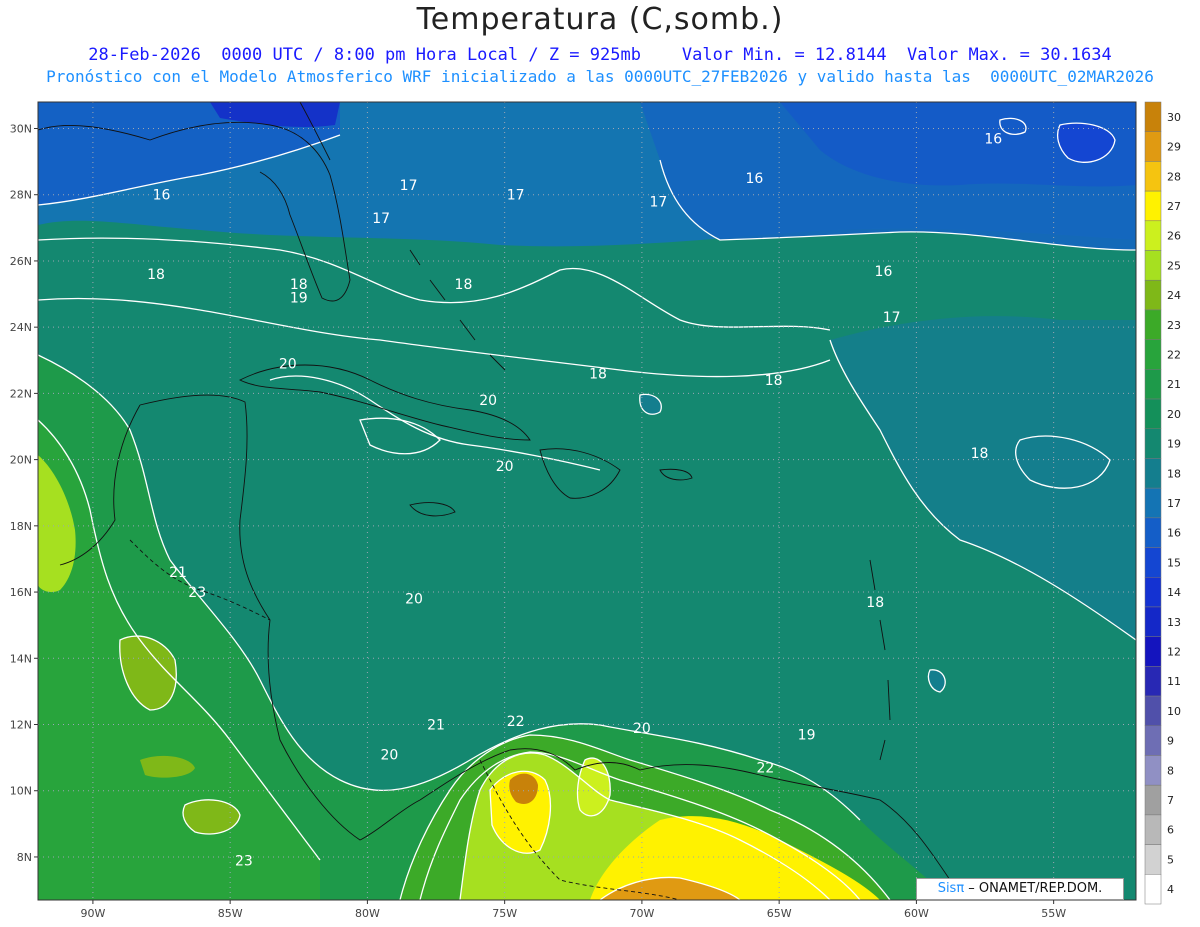 The image size is (1200, 927). What do you see at coordinates (1174, 622) in the screenshot?
I see `colorbar-label: 13` at bounding box center [1174, 622].